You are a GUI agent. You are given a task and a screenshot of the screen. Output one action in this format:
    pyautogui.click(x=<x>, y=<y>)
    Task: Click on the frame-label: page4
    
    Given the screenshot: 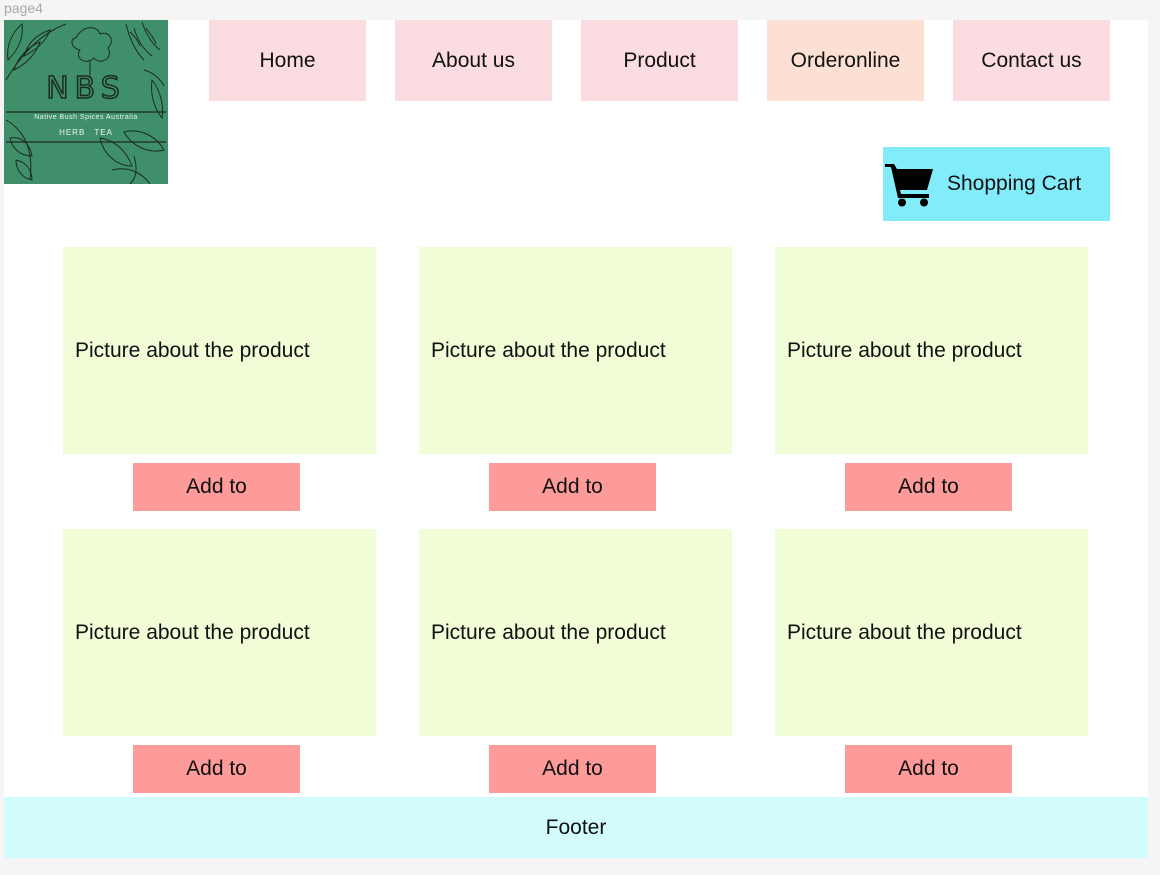 What is the action you would take?
    pyautogui.click(x=23, y=8)
    